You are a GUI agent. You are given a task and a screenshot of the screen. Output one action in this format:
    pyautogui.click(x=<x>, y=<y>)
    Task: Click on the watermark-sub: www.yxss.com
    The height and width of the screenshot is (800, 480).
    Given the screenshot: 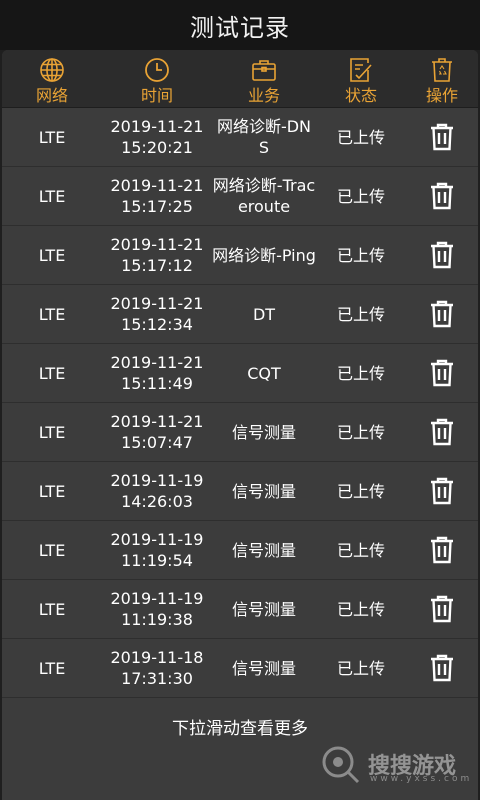 What is the action you would take?
    pyautogui.click(x=421, y=779)
    